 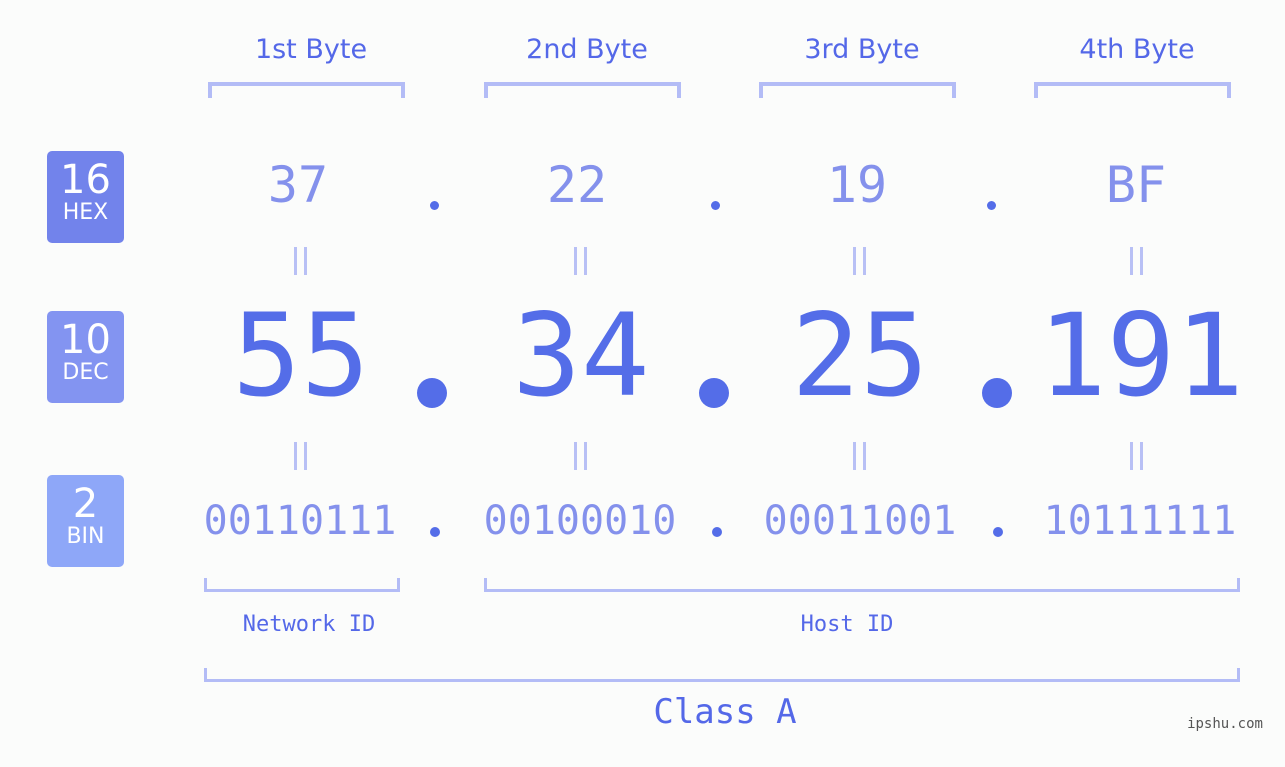 I want to click on bin-byte-2: 00100010, so click(x=580, y=521).